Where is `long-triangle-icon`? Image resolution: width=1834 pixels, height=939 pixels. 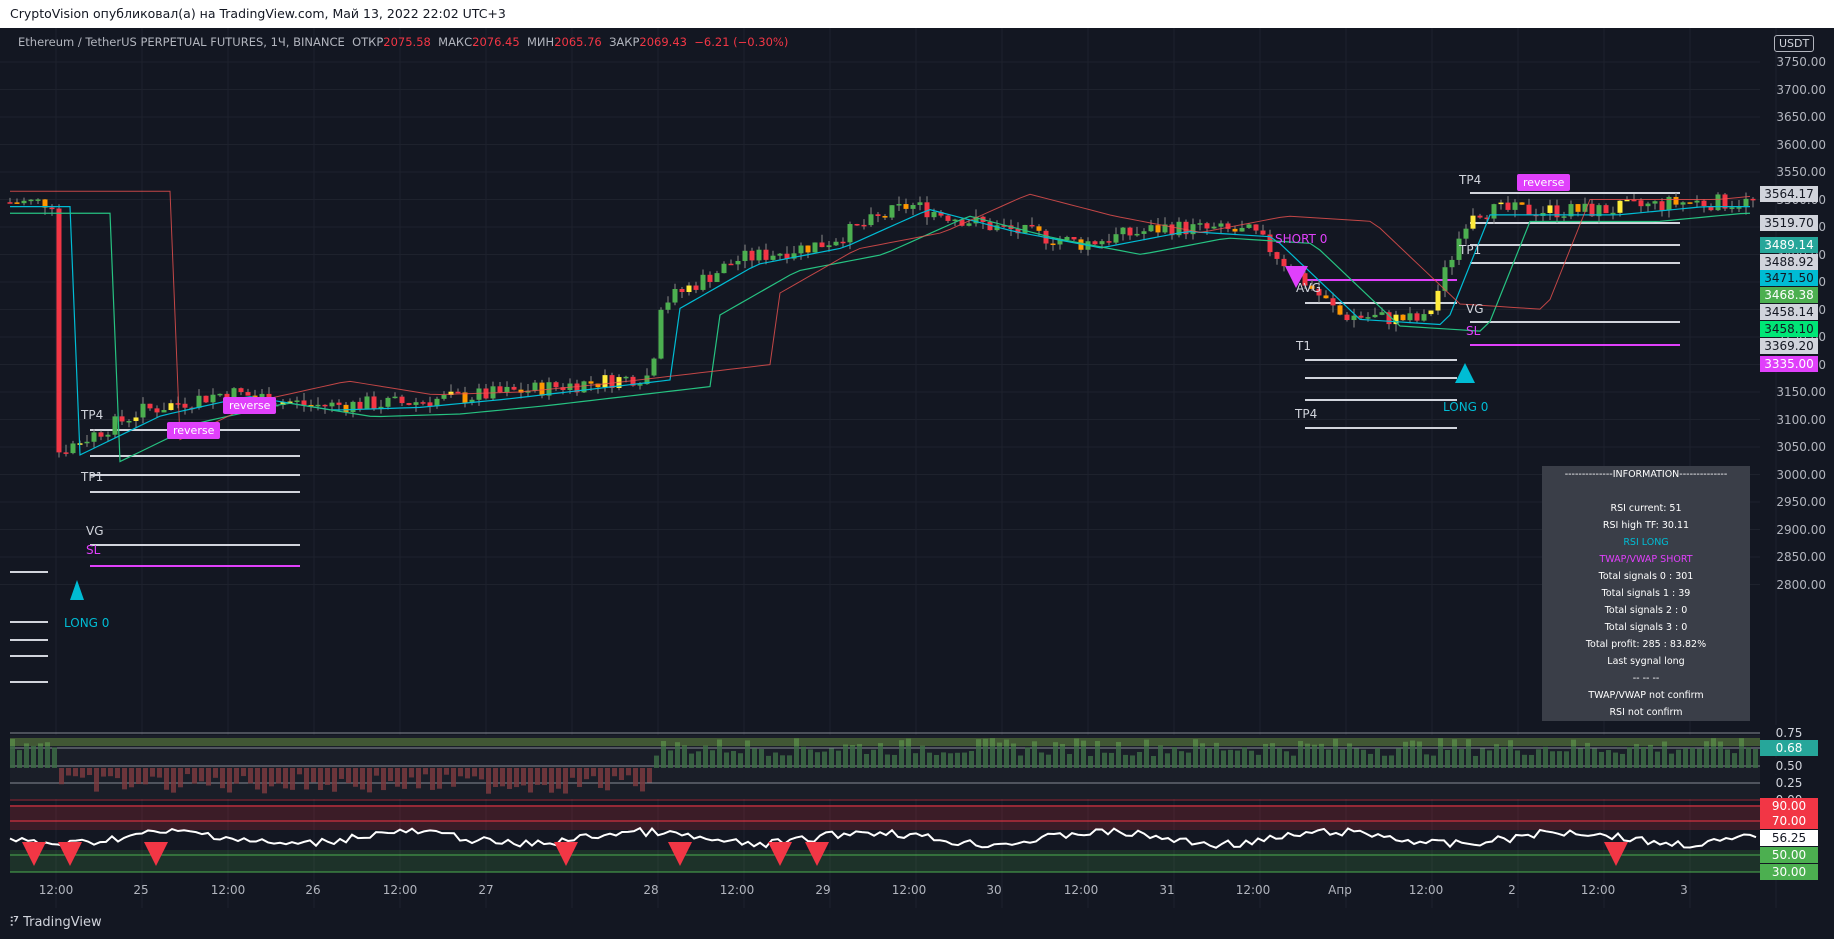 long-triangle-icon is located at coordinates (77, 590).